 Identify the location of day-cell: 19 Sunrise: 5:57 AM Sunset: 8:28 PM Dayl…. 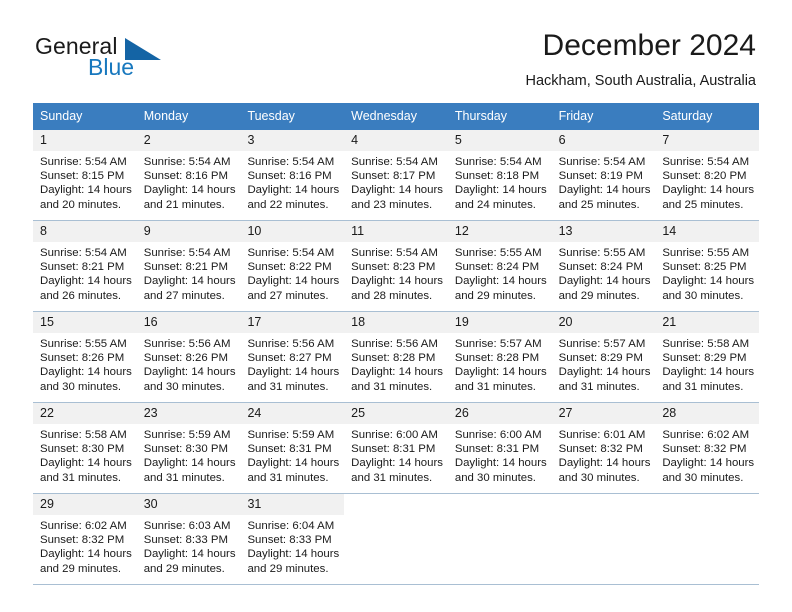
(499, 357).